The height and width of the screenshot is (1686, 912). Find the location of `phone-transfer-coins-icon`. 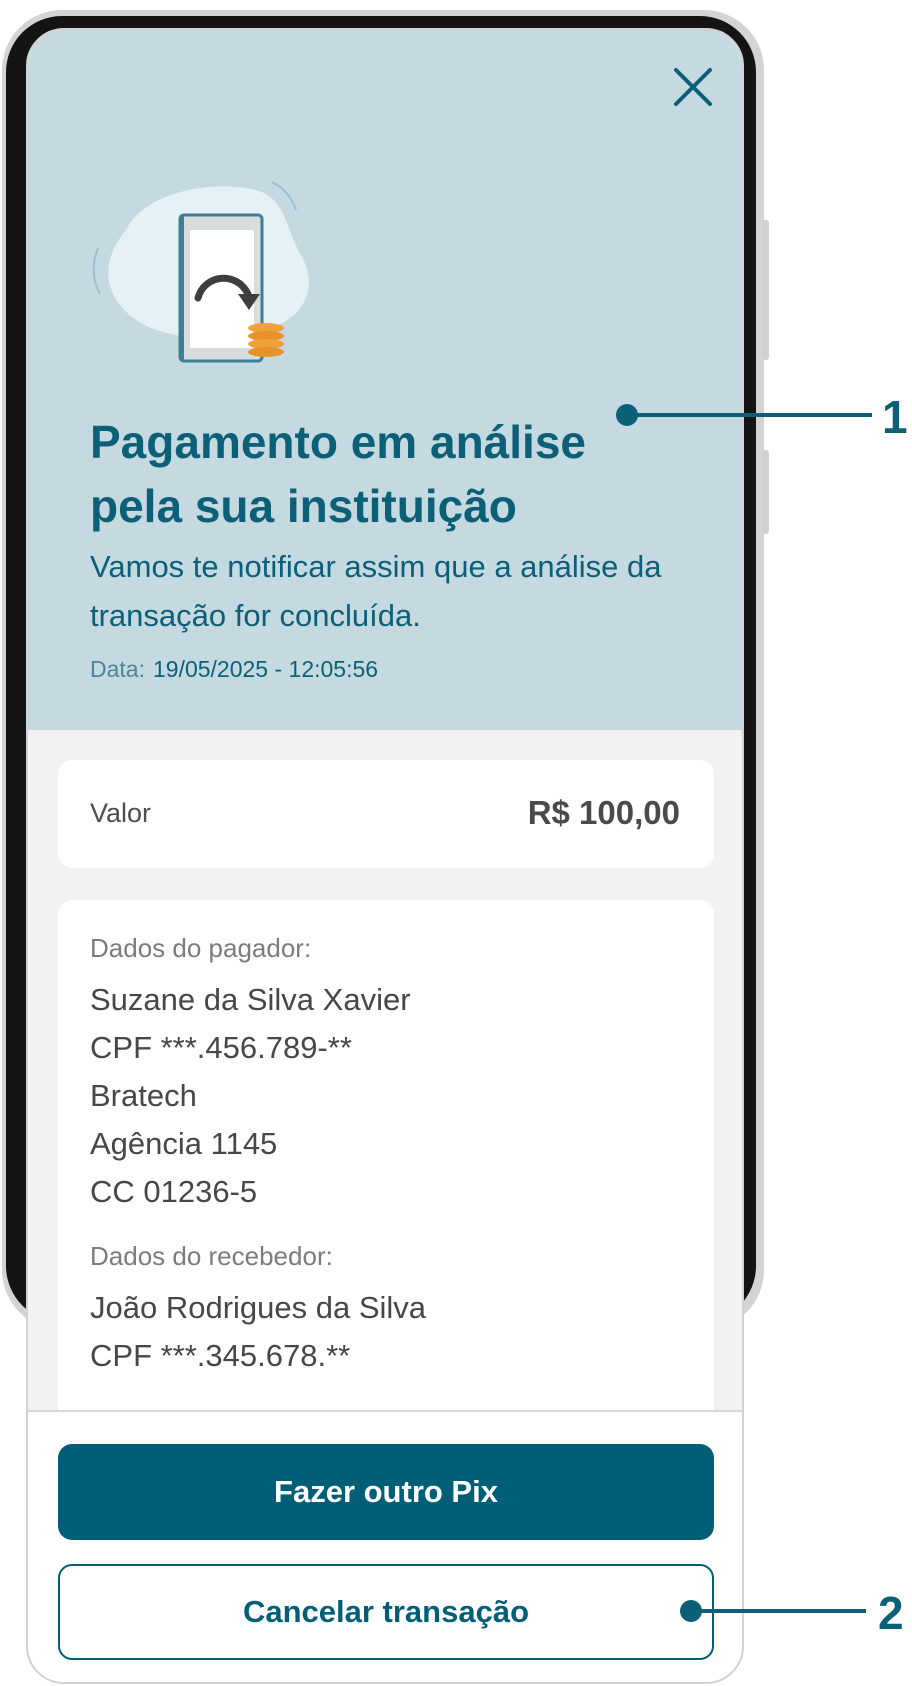

phone-transfer-coins-icon is located at coordinates (200, 272).